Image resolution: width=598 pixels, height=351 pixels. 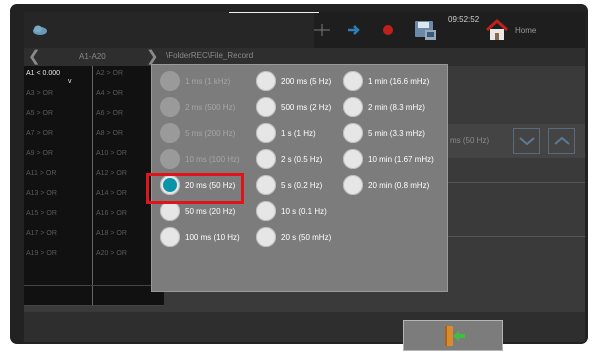 I want to click on sampling-option: 50 ms (20 Hz), so click(x=197, y=211).